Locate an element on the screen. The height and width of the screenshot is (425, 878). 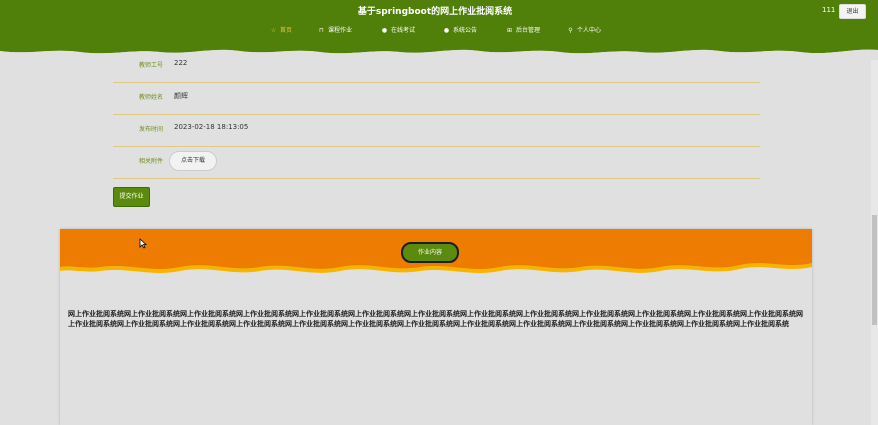
current-user-name: 111 is located at coordinates (829, 10).